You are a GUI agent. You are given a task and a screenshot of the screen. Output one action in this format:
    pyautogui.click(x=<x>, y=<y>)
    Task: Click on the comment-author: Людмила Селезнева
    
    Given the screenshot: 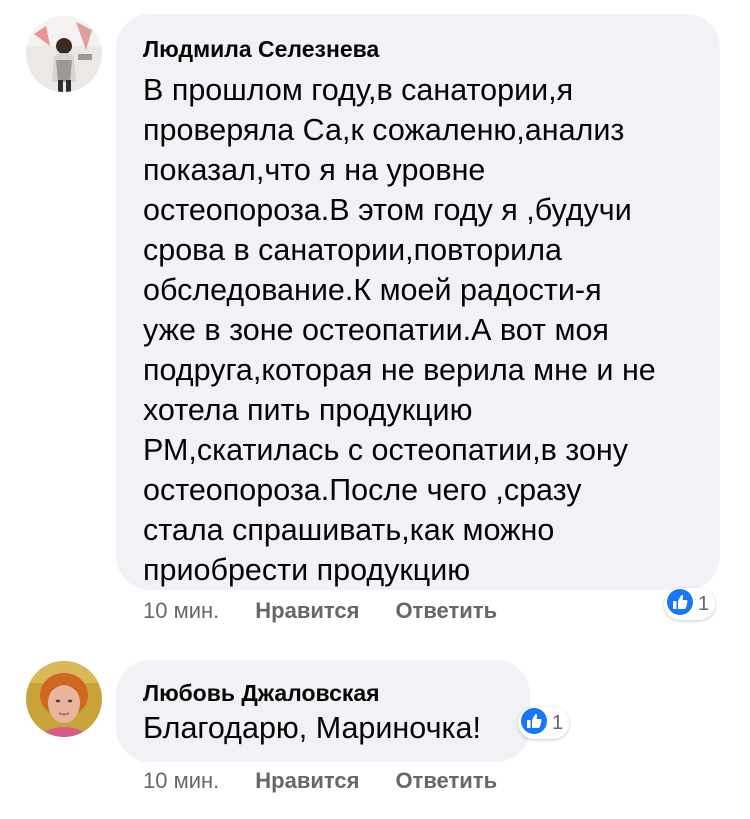 What is the action you would take?
    pyautogui.click(x=261, y=49)
    